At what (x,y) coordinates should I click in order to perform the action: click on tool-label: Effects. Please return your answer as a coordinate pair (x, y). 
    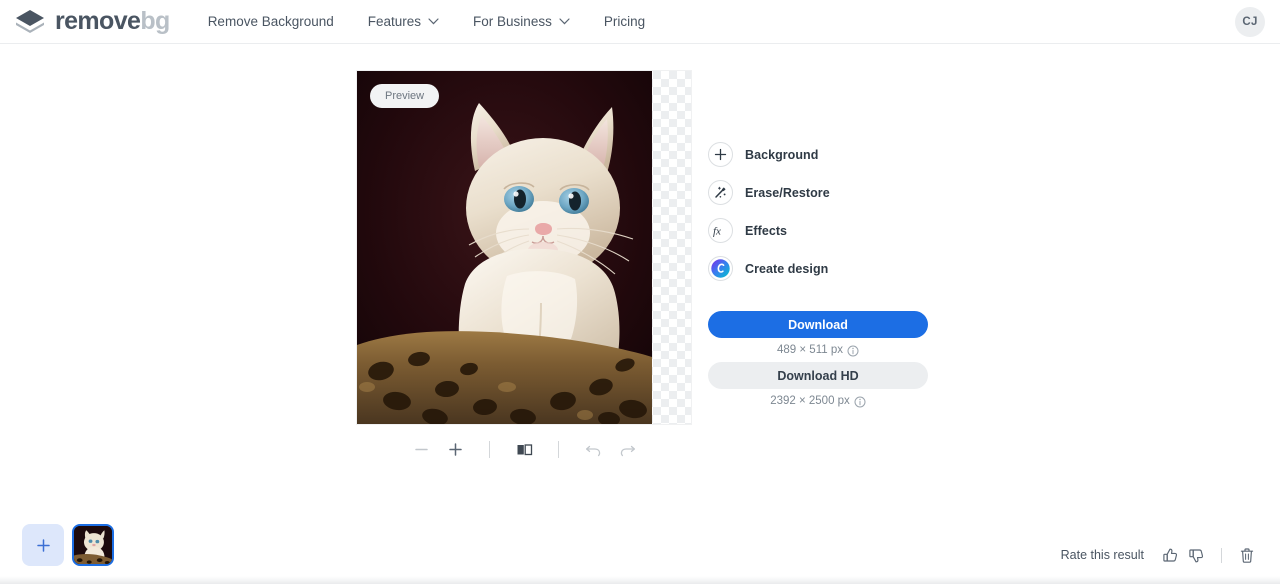
    Looking at the image, I should click on (766, 230).